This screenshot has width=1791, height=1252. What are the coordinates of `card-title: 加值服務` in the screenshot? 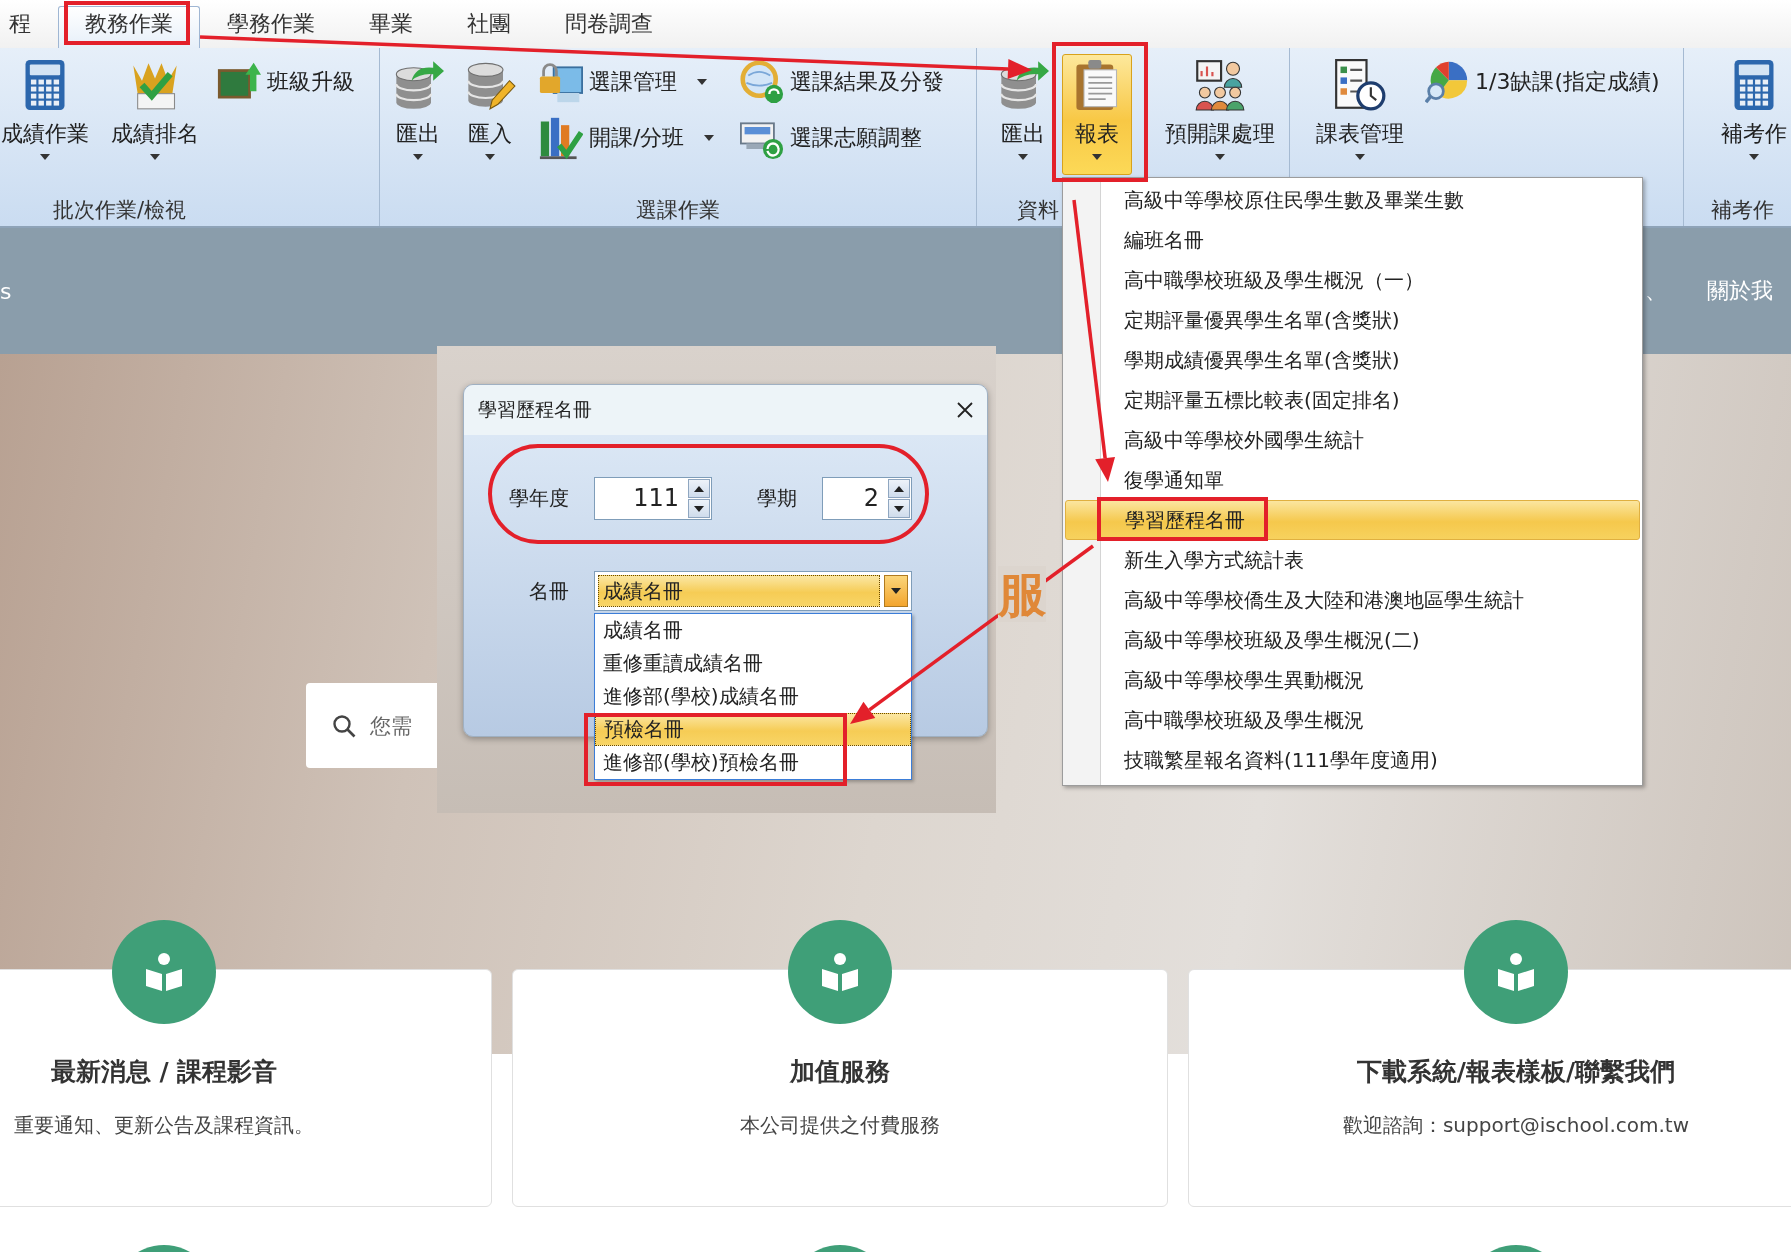 It's located at (839, 1072).